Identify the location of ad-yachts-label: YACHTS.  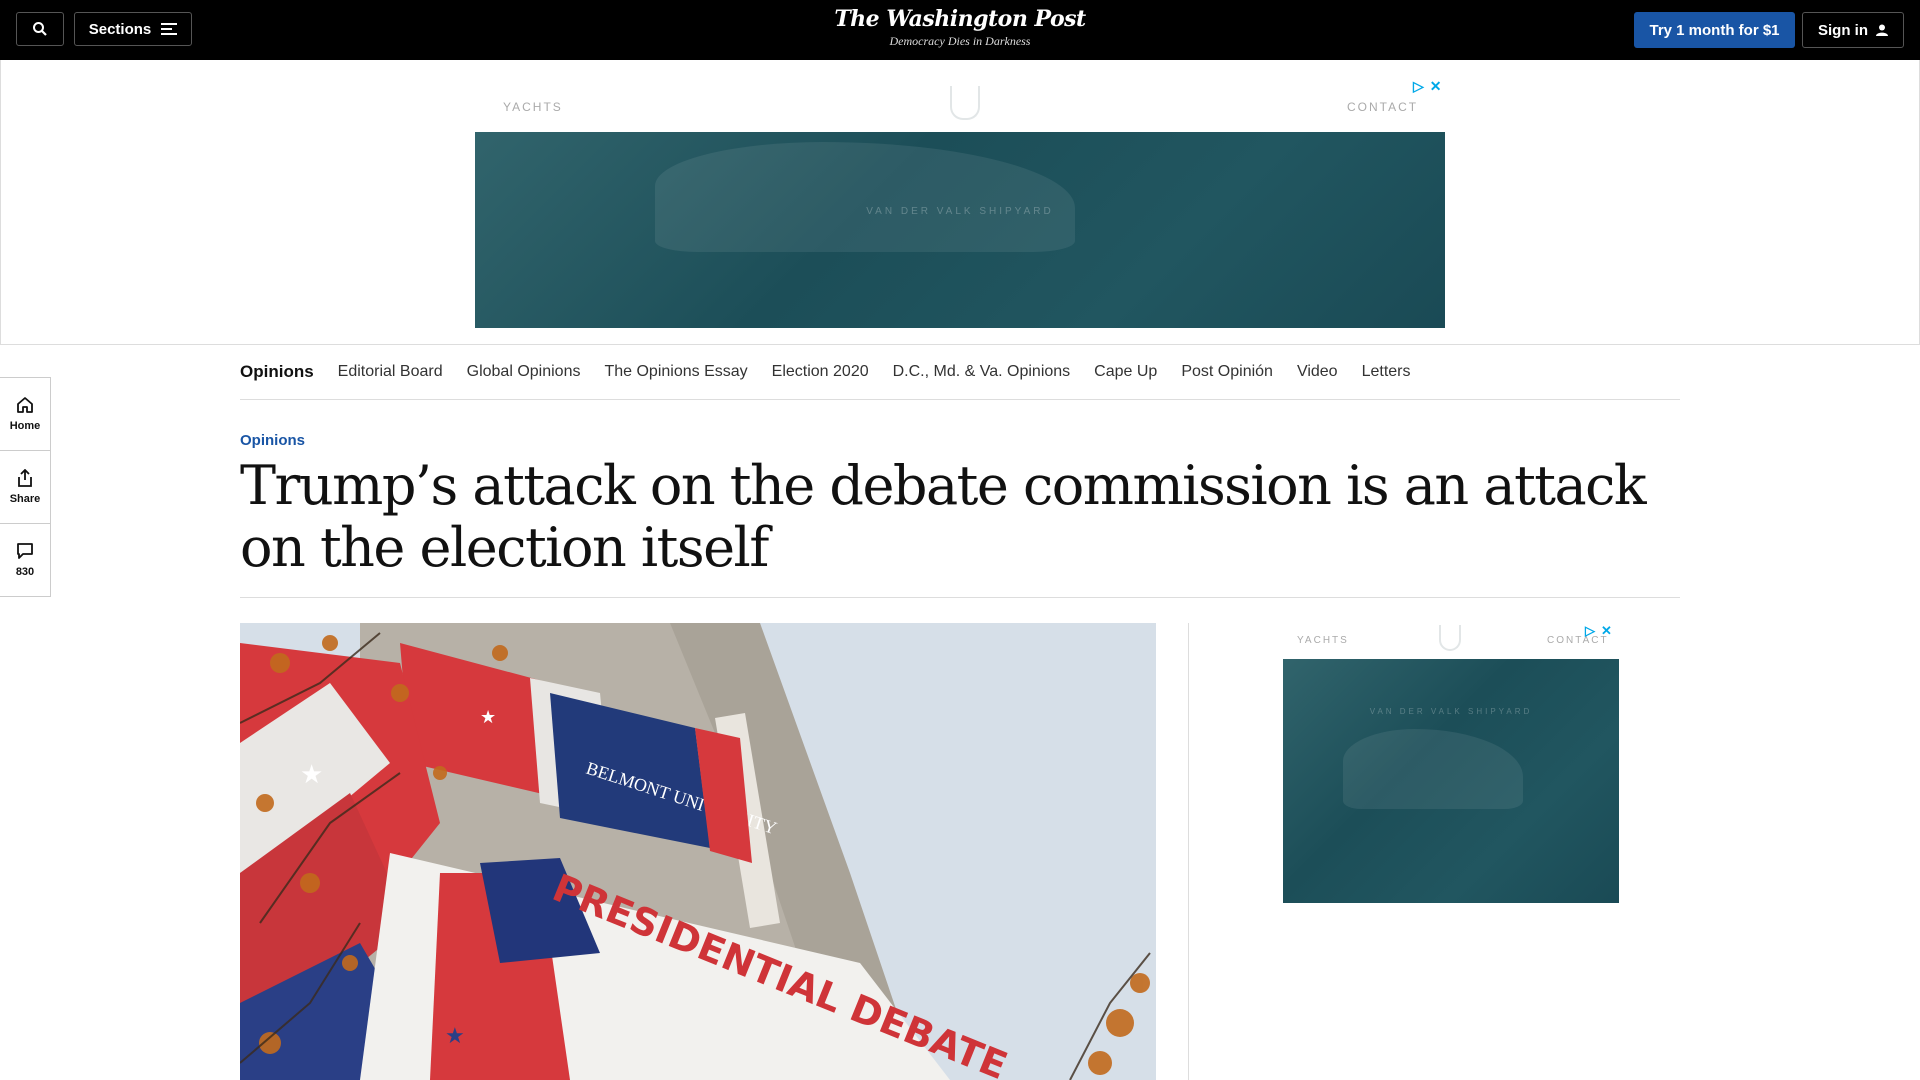
(533, 107).